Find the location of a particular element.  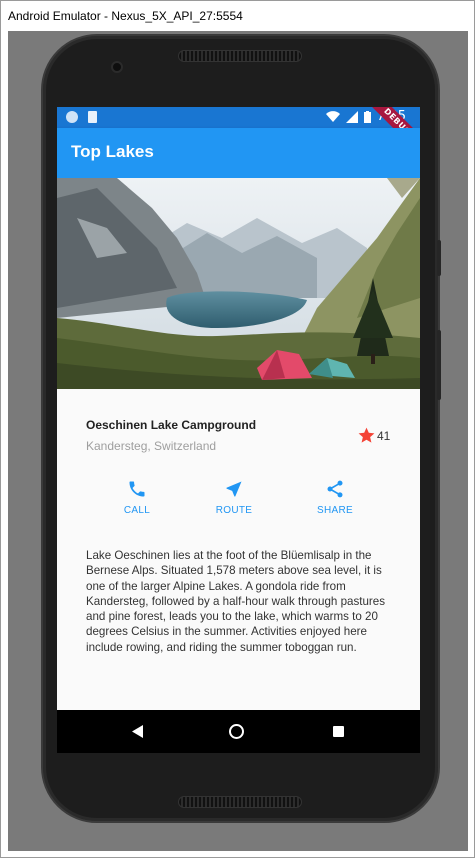

app-bar: Top Lakes is located at coordinates (238, 153).